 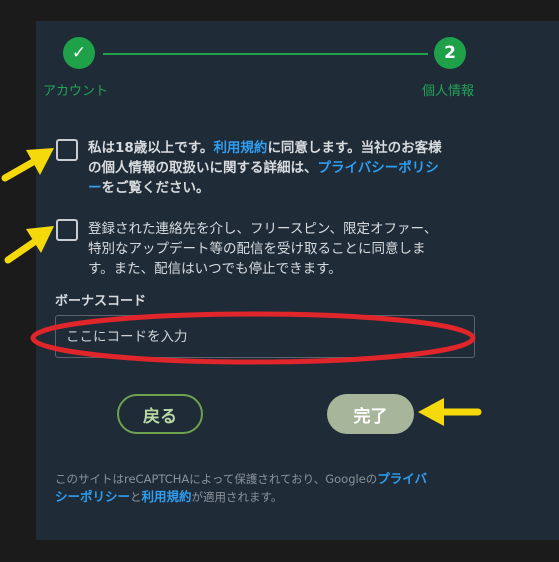 What do you see at coordinates (450, 53) in the screenshot?
I see `step2-number: 2` at bounding box center [450, 53].